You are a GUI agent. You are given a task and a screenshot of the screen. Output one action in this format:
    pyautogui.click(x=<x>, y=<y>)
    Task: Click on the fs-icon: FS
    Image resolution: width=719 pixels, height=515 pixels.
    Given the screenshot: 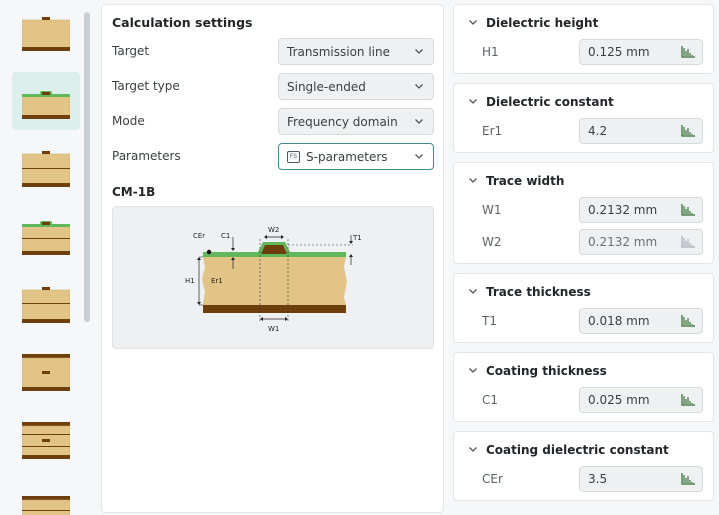 What is the action you would take?
    pyautogui.click(x=293, y=156)
    